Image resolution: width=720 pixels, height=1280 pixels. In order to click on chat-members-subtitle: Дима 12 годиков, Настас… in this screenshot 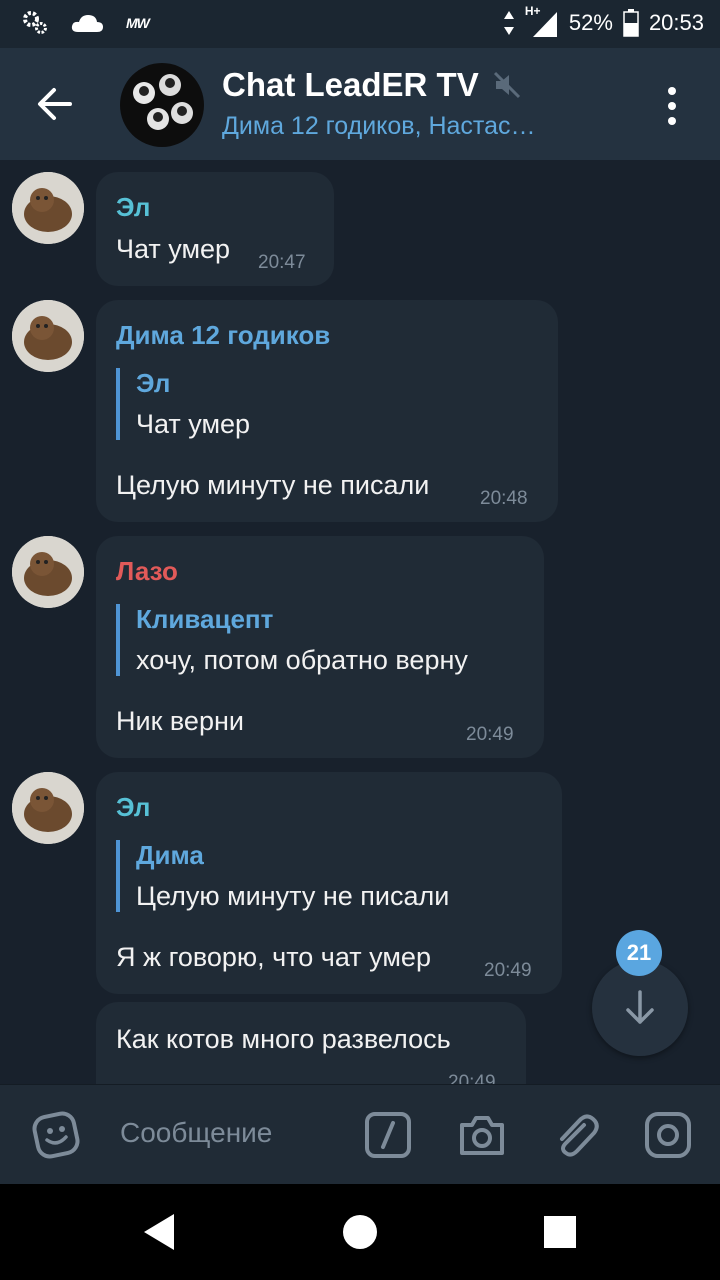, I will do `click(379, 126)`.